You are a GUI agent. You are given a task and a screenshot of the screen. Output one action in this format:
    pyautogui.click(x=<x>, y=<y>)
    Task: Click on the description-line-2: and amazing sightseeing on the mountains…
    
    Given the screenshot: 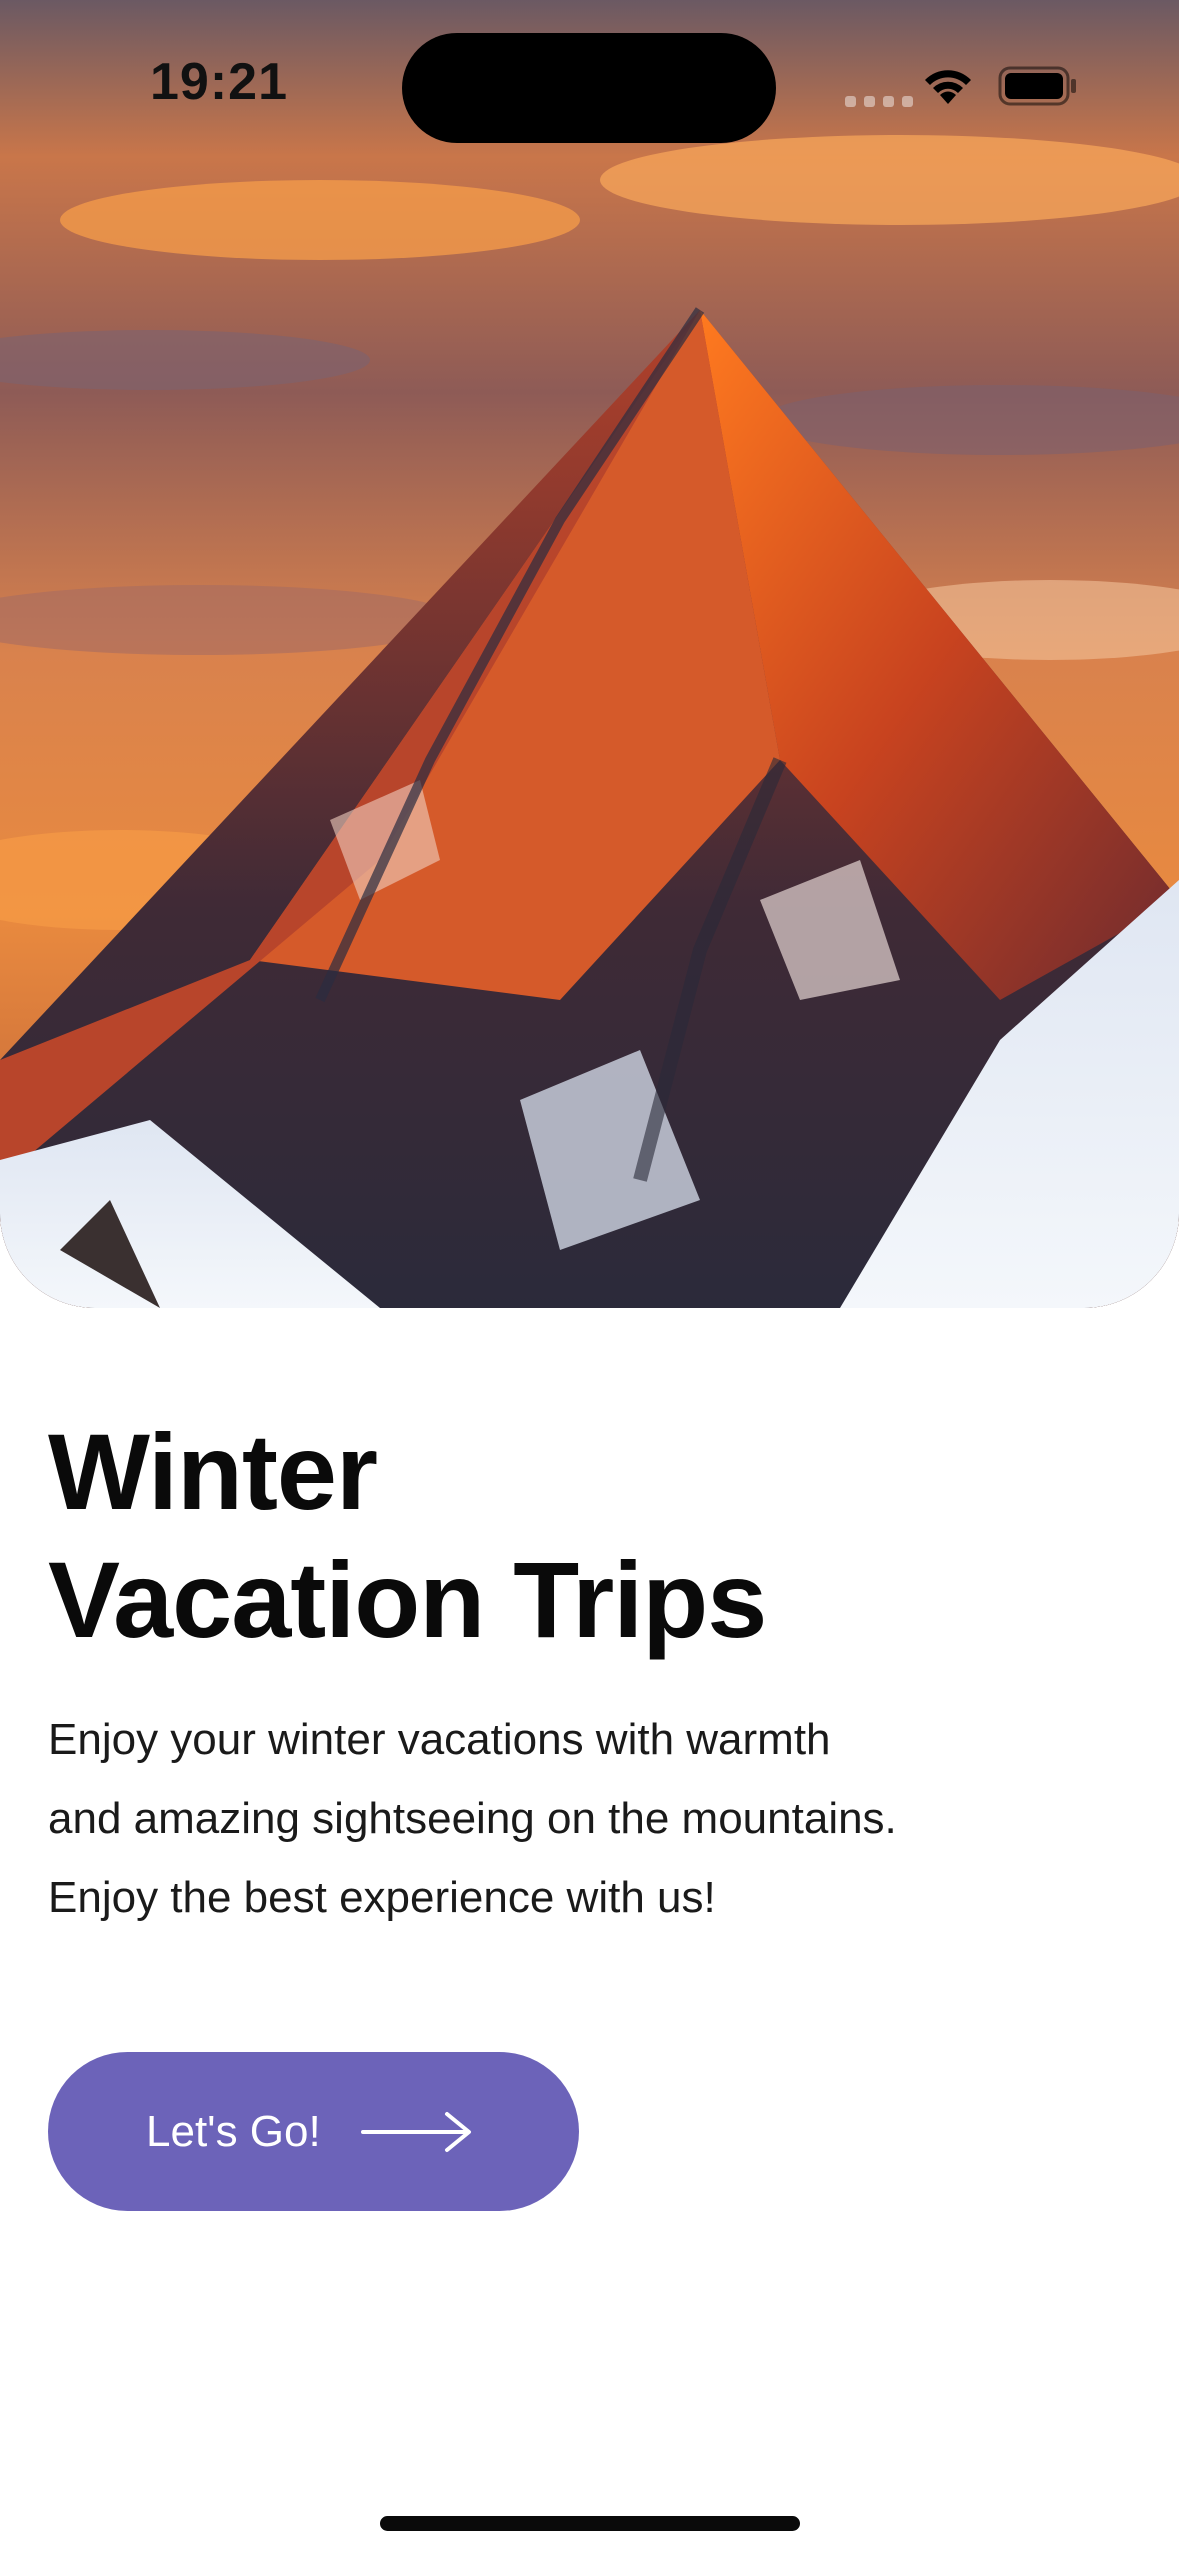 What is the action you would take?
    pyautogui.click(x=472, y=1818)
    